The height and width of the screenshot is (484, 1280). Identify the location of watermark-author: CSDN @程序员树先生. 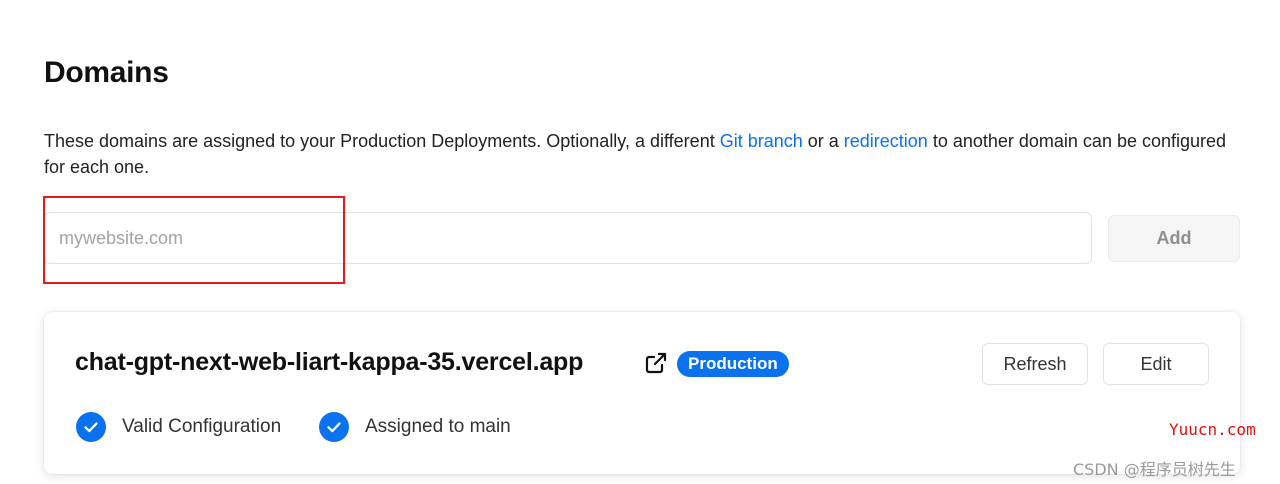
(1154, 469).